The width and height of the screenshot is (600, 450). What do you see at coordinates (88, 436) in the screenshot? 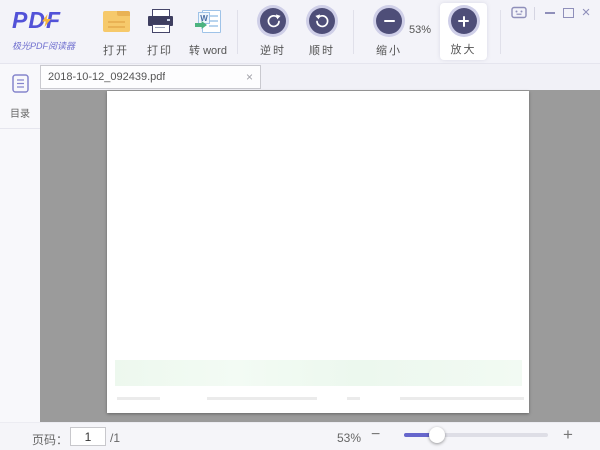
I see `page-number-input` at bounding box center [88, 436].